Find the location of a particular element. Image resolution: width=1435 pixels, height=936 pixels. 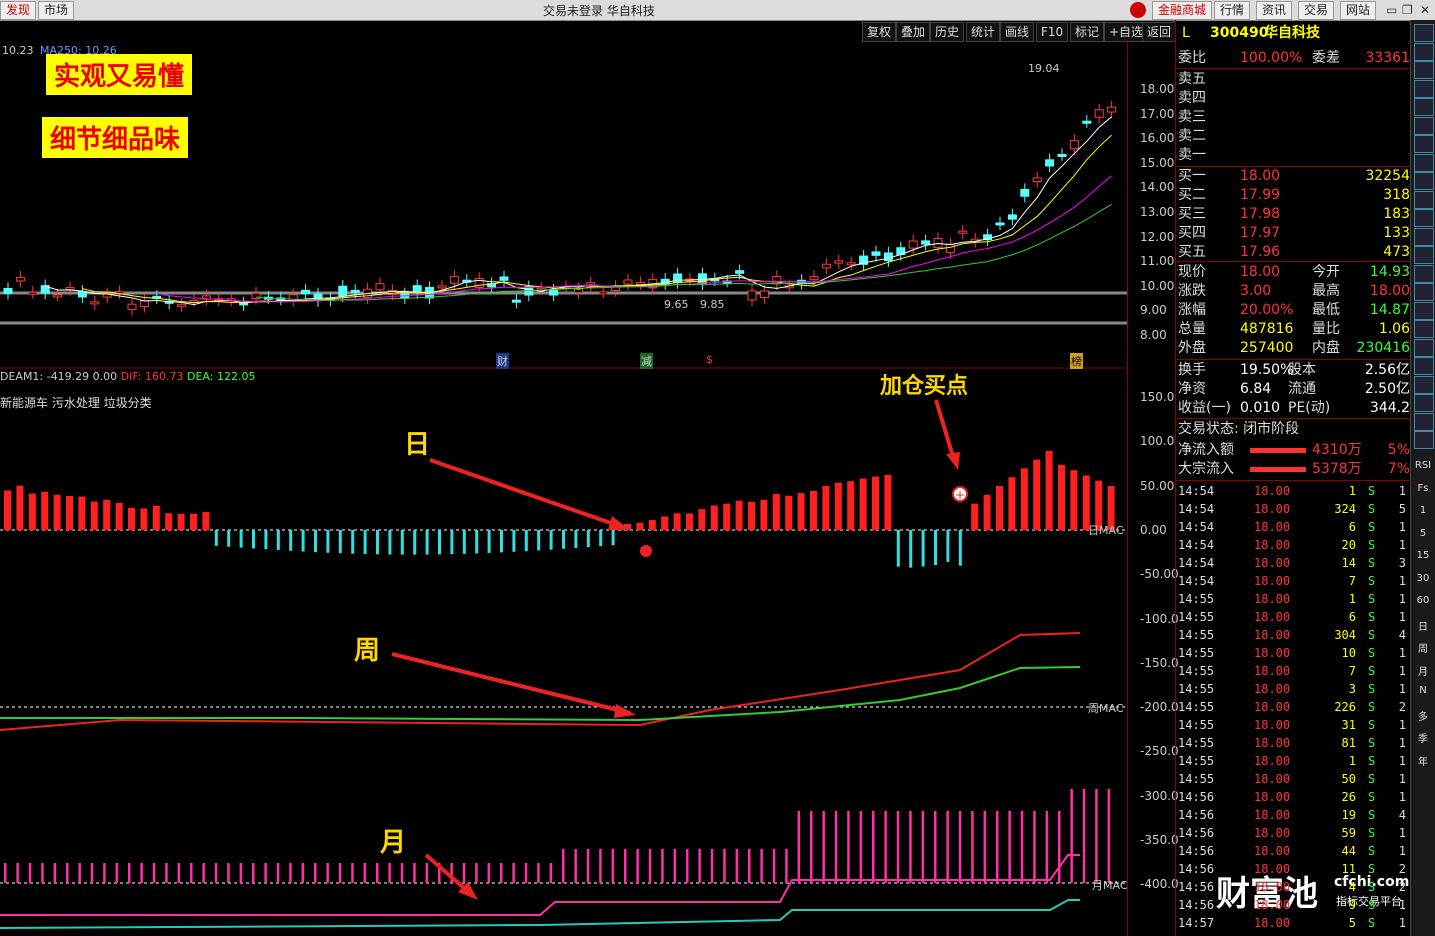

event-marker-reduce: 减 is located at coordinates (646, 361).